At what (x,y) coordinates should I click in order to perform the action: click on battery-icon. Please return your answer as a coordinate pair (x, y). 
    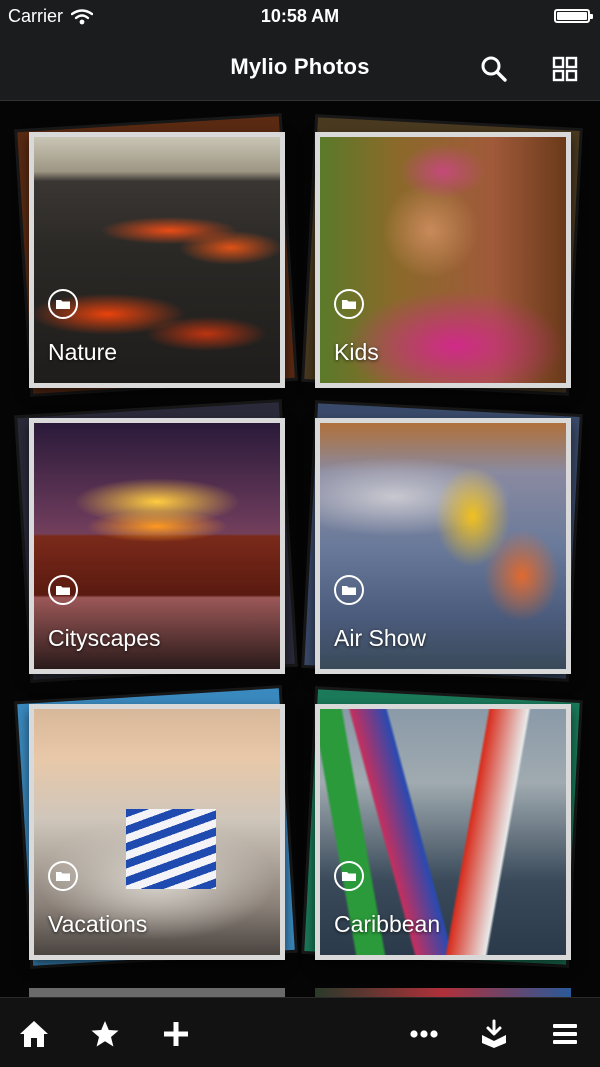
    Looking at the image, I should click on (573, 16).